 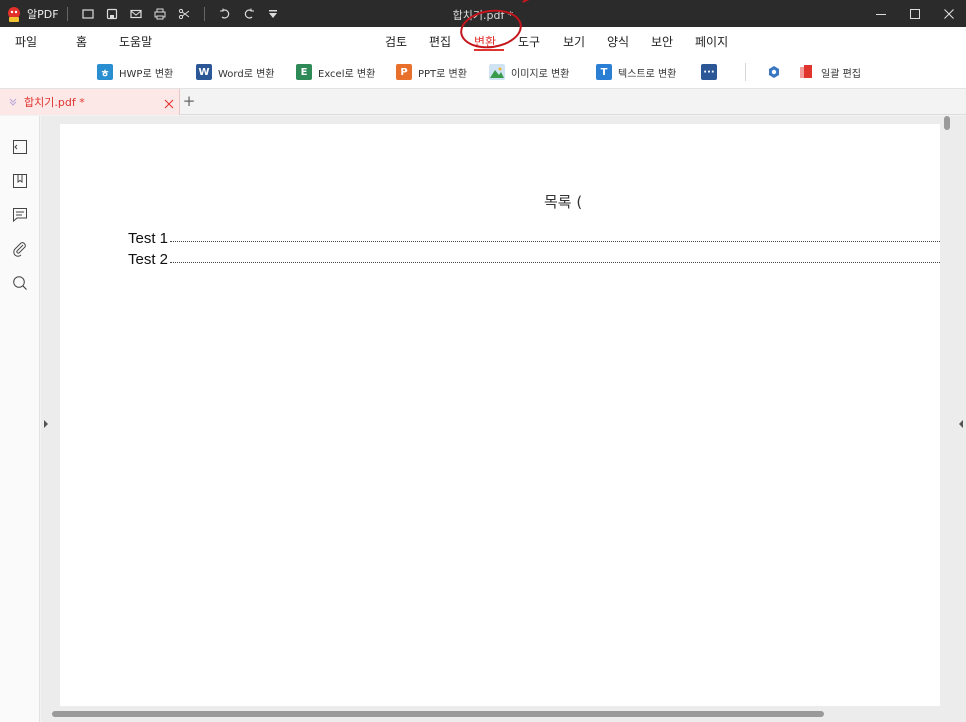 What do you see at coordinates (146, 74) in the screenshot?
I see `hwp-convert-label: HWP로 변환` at bounding box center [146, 74].